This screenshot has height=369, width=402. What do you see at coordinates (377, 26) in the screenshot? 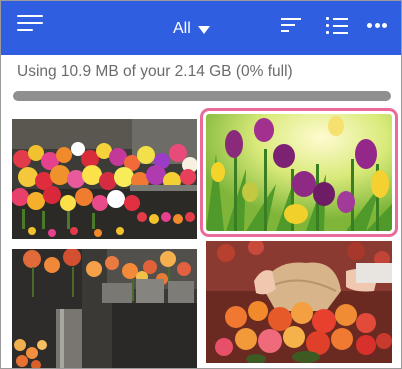
I see `more-icon` at bounding box center [377, 26].